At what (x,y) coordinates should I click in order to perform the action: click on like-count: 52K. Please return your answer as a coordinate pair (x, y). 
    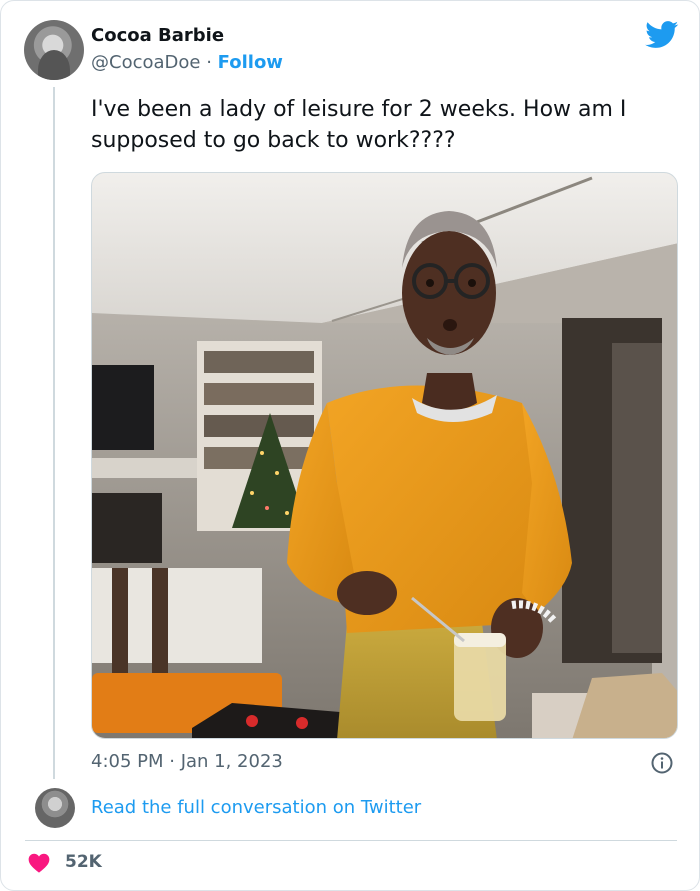
    Looking at the image, I should click on (83, 862).